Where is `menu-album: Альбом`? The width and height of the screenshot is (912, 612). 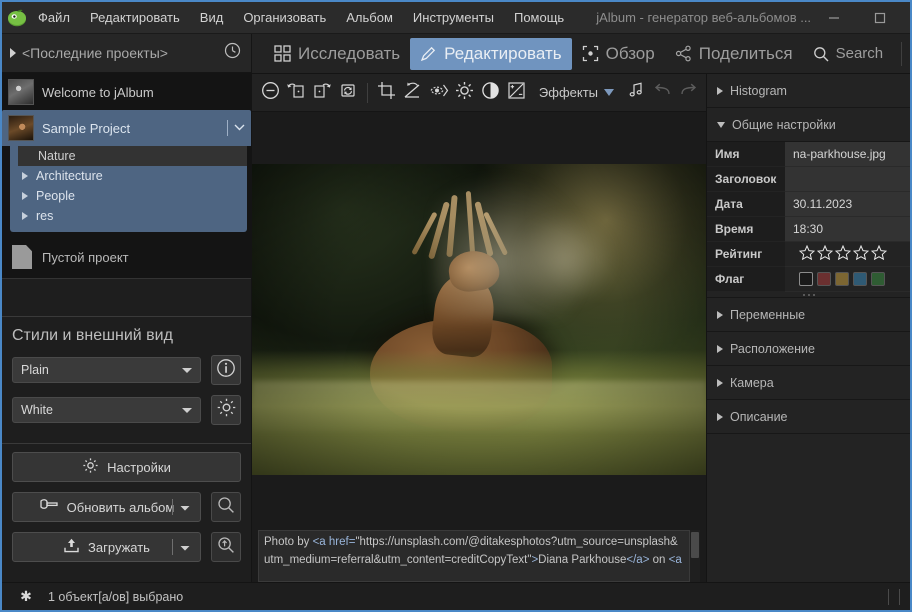
menu-album: Альбом is located at coordinates (369, 17).